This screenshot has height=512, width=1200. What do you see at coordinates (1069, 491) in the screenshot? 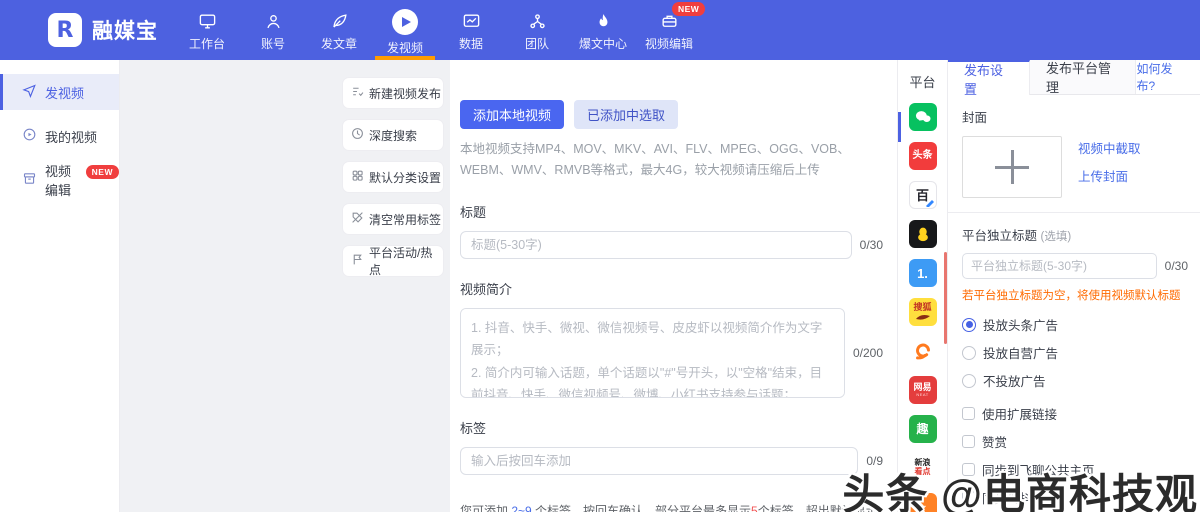
I see `watermark-handle: @电商科技观` at bounding box center [1069, 491].